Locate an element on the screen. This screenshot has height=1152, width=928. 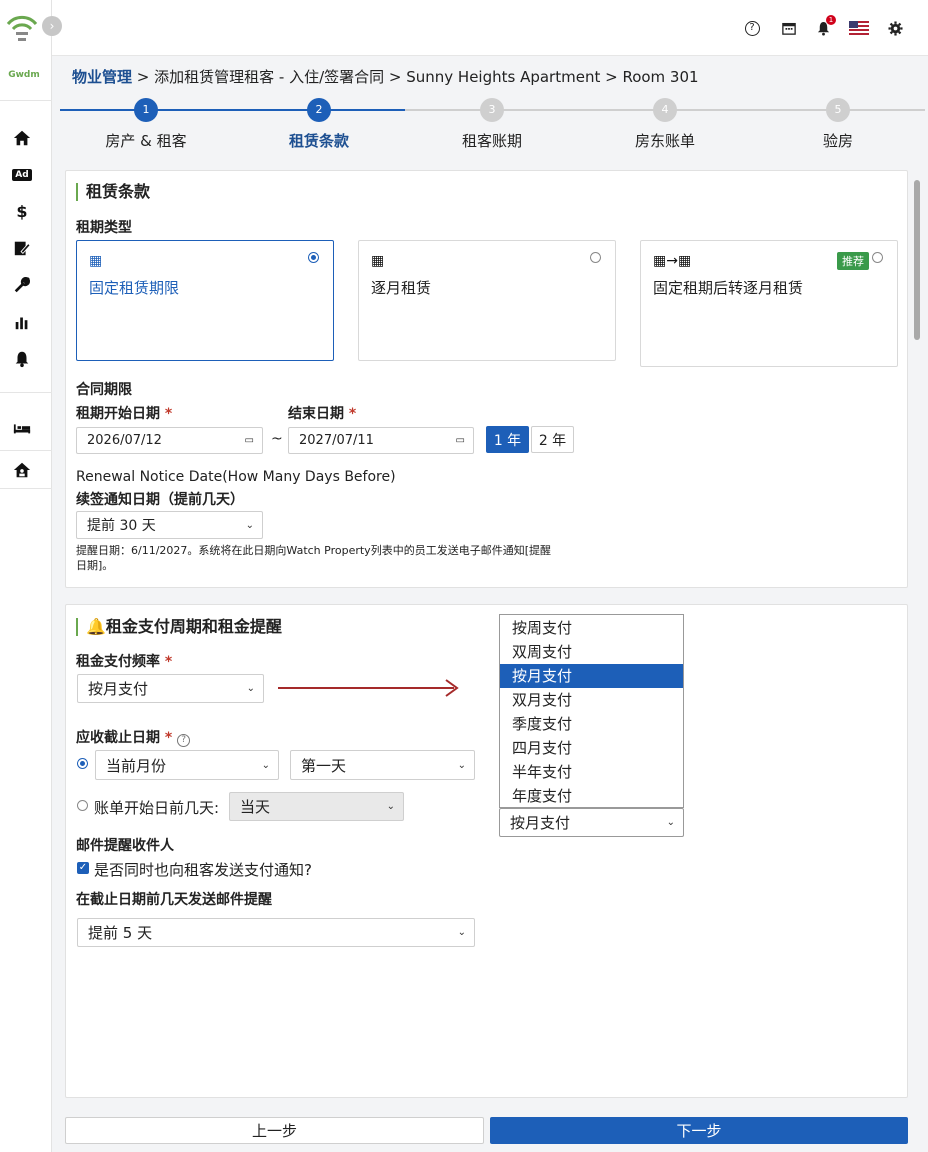
lease-type-card-fixed: ▦ 固定租赁期限 is located at coordinates (205, 300).